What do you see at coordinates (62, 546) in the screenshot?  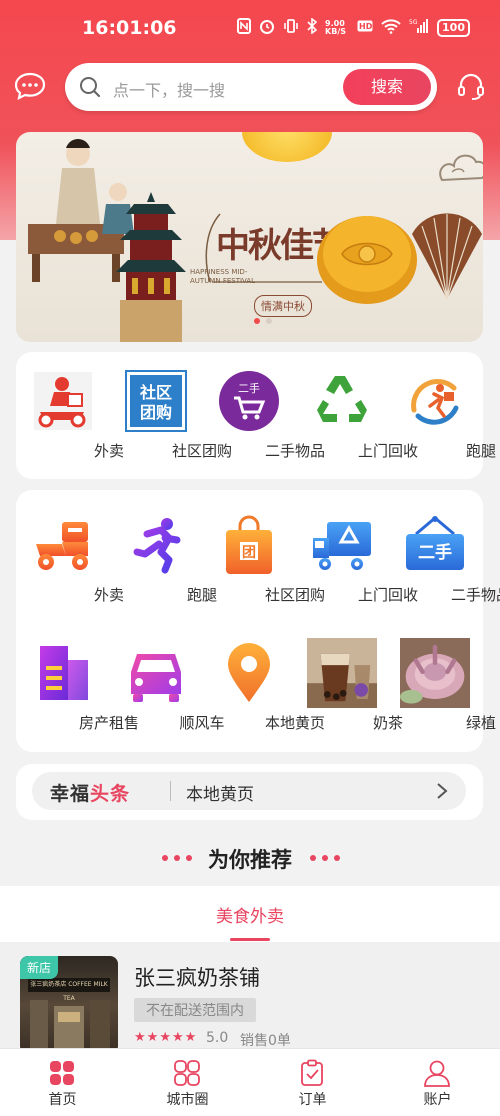 I see `scooter-icon` at bounding box center [62, 546].